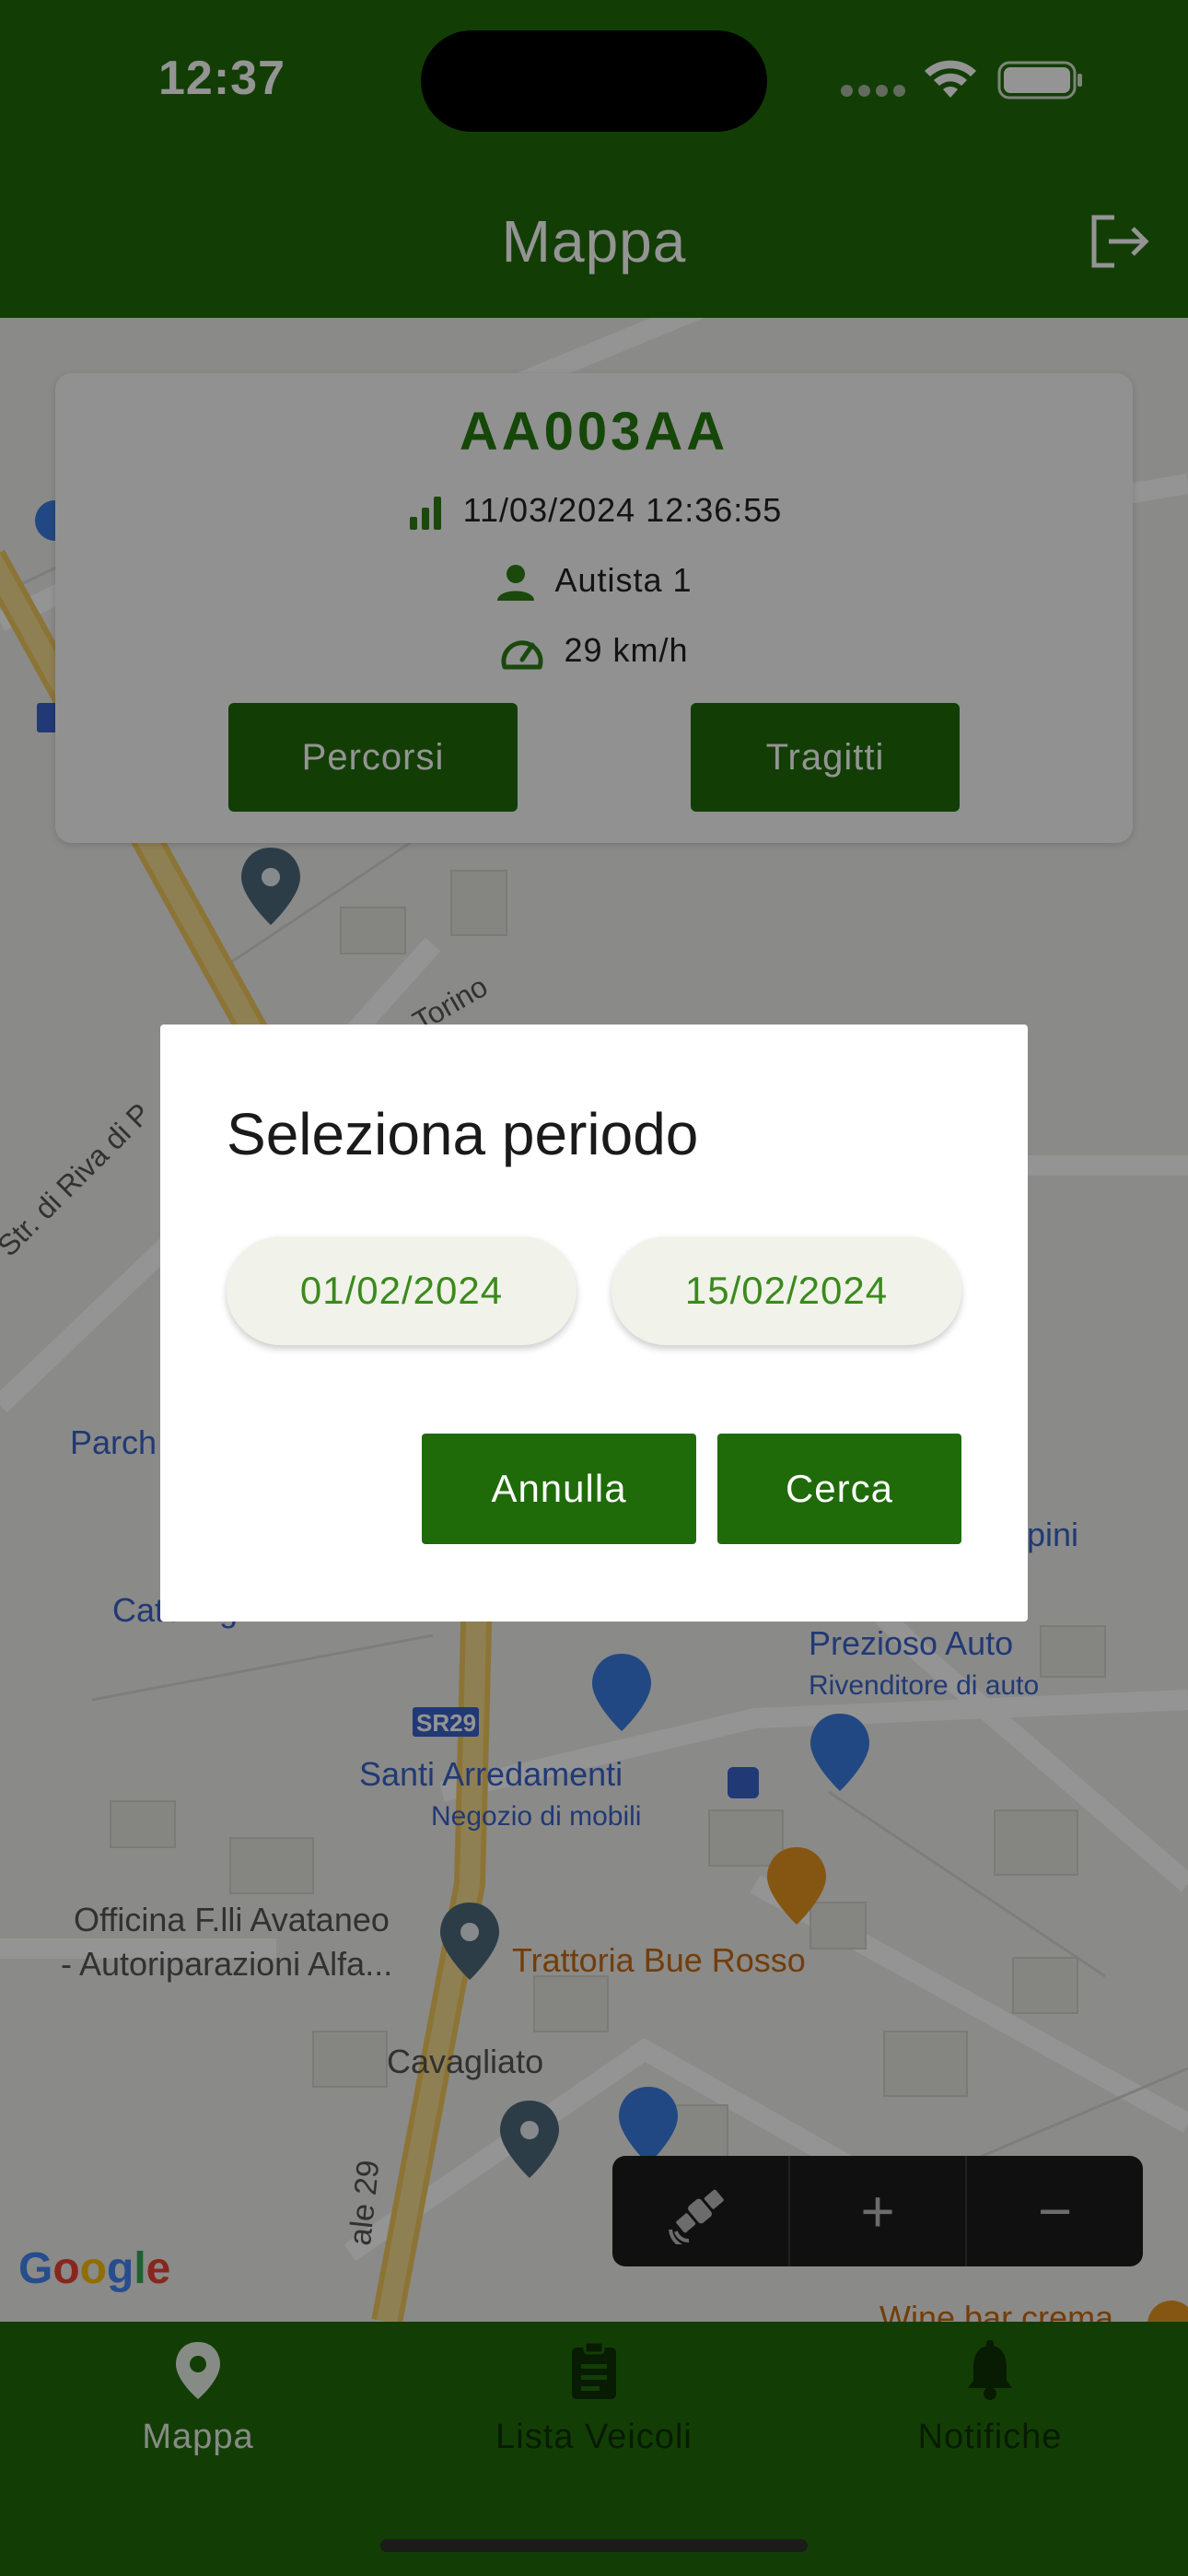  I want to click on home-indicator, so click(594, 2545).